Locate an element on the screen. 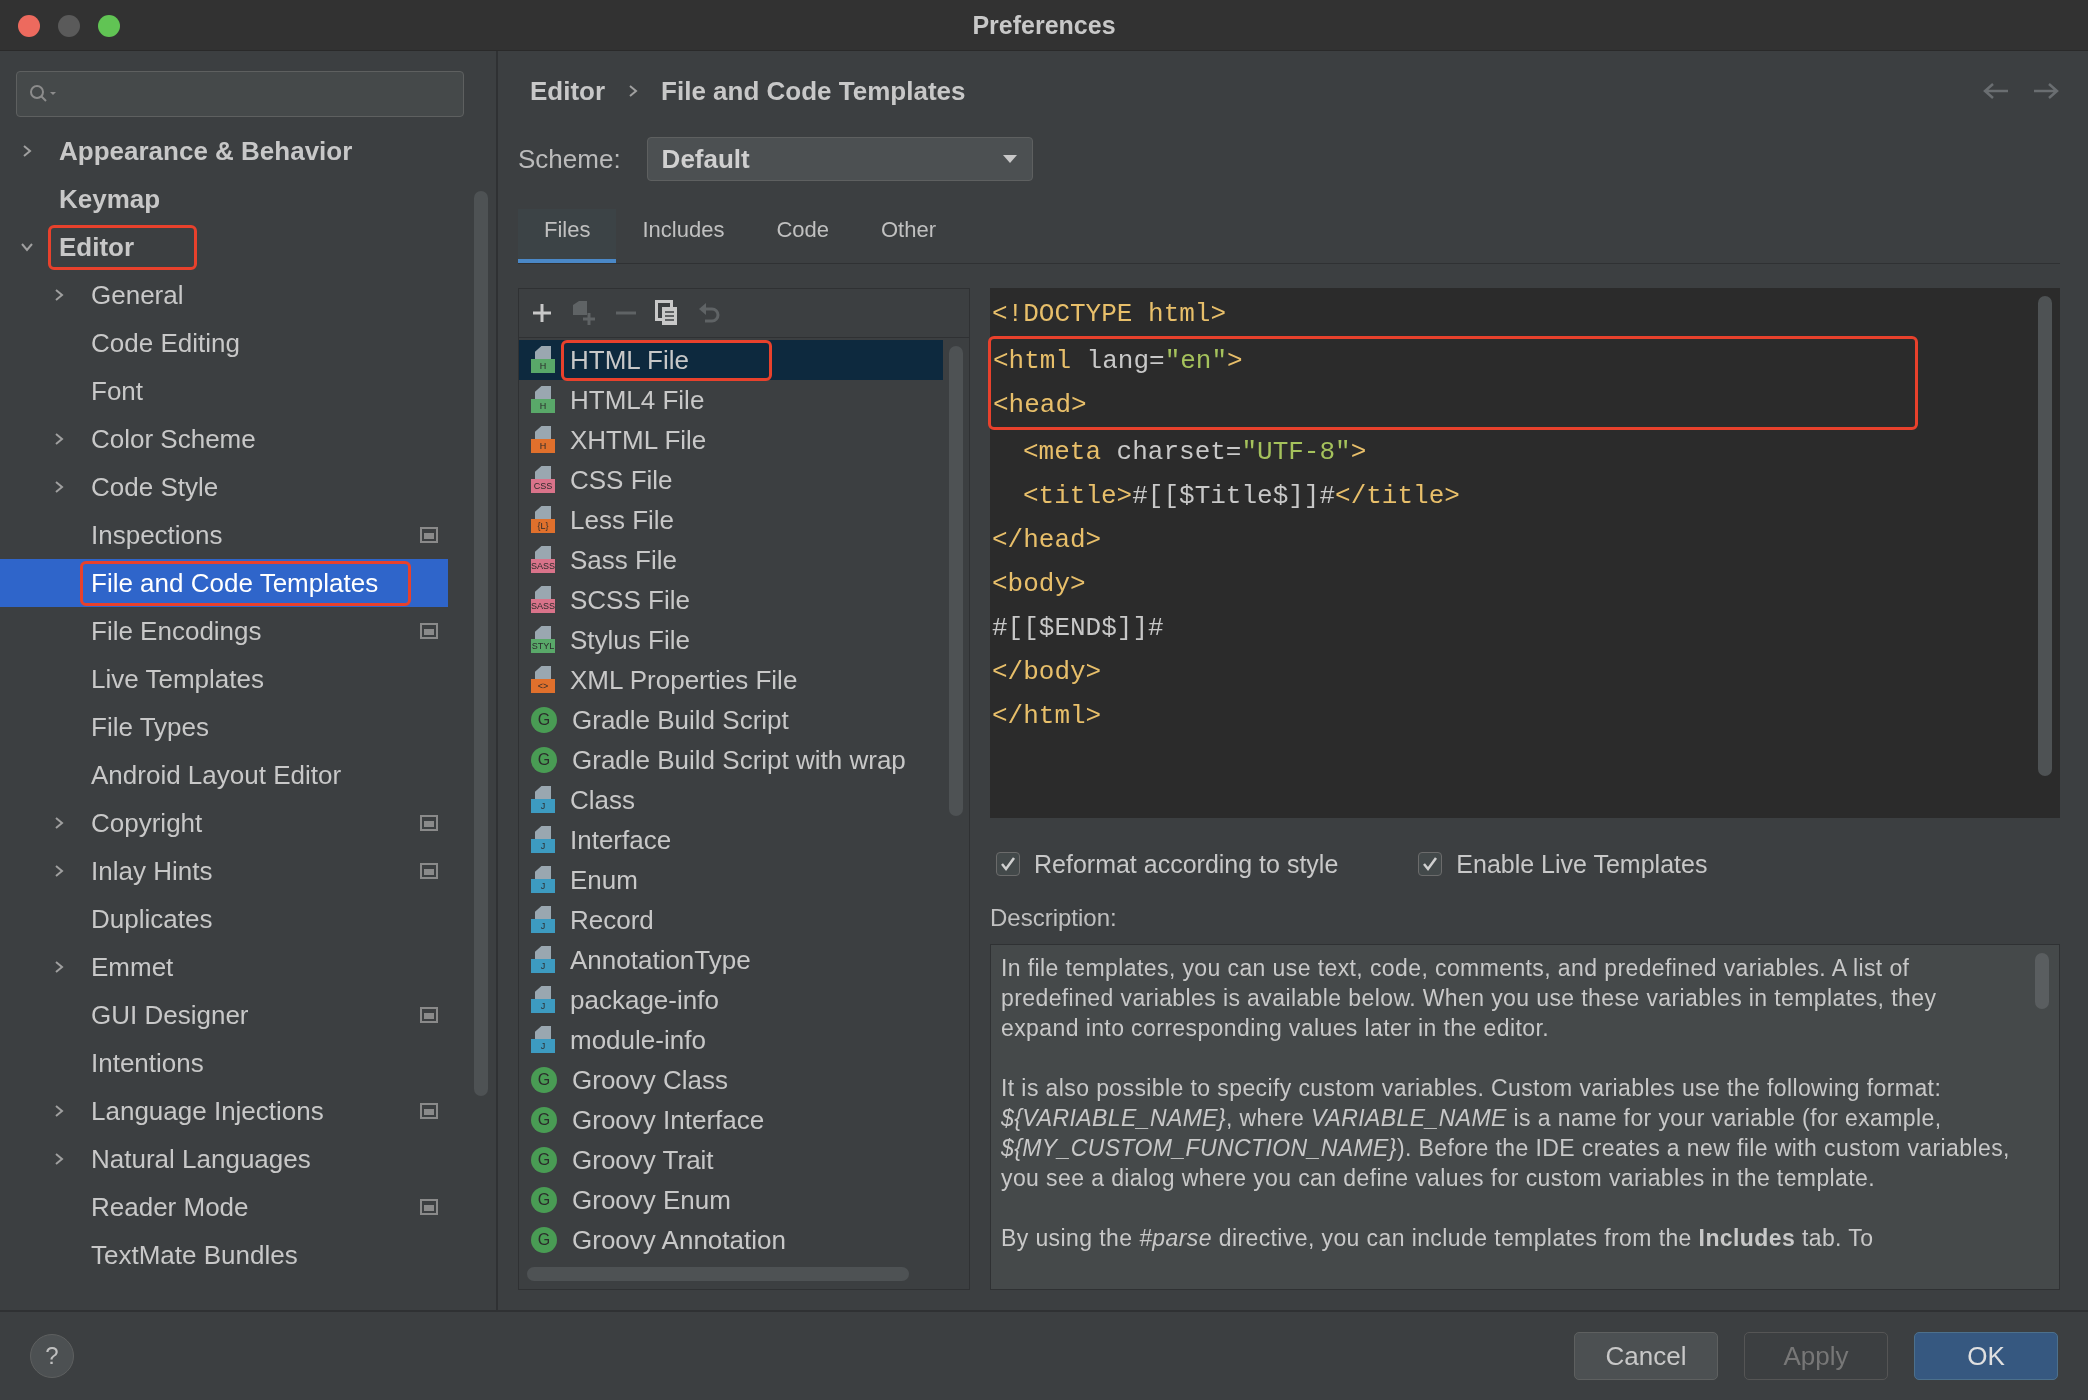  tree-item: Reader Mode is located at coordinates (224, 1207).